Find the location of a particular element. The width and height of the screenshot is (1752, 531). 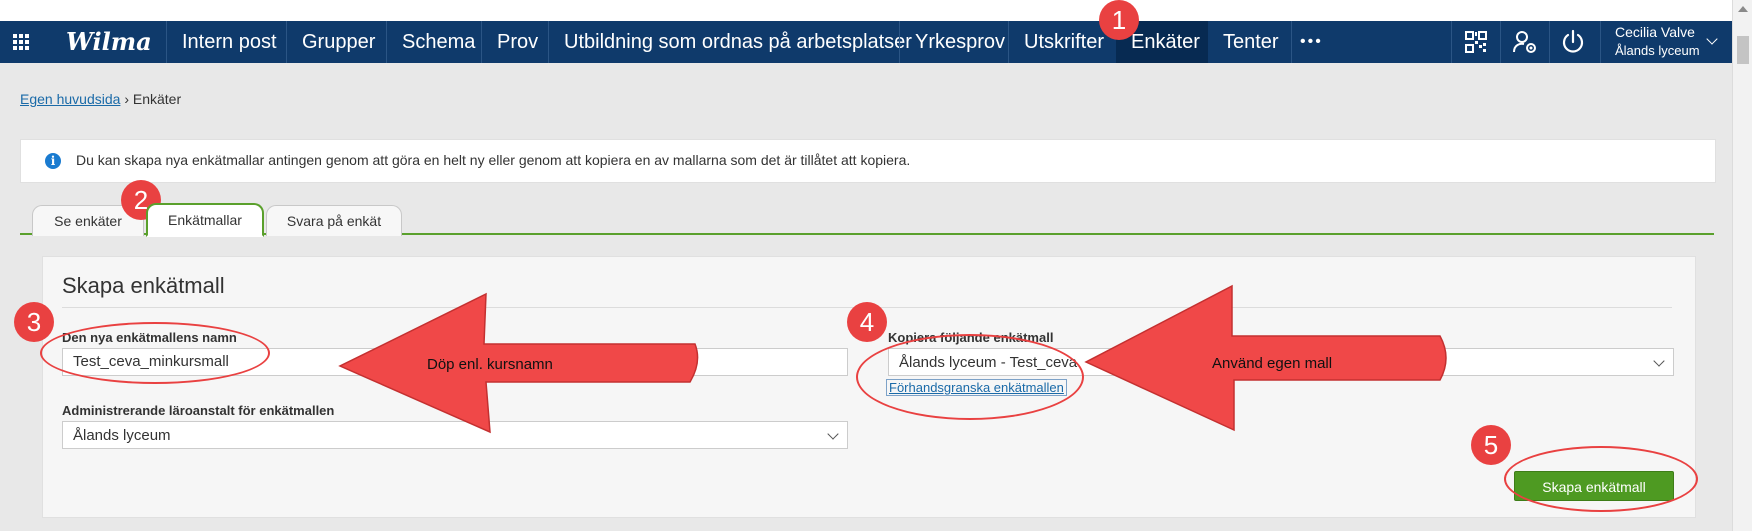

annotation-ellipse-name is located at coordinates (155, 353).